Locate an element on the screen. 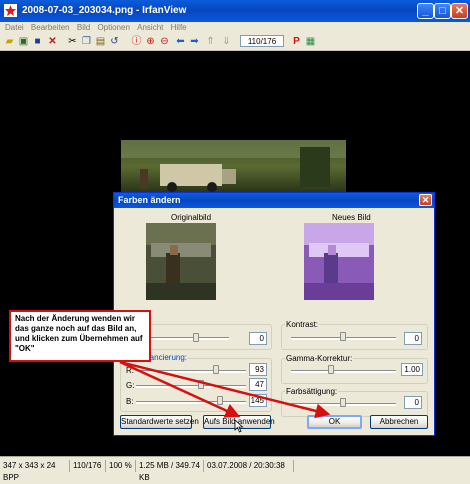 The height and width of the screenshot is (484, 470). irfanview-app-icon is located at coordinates (10, 10).